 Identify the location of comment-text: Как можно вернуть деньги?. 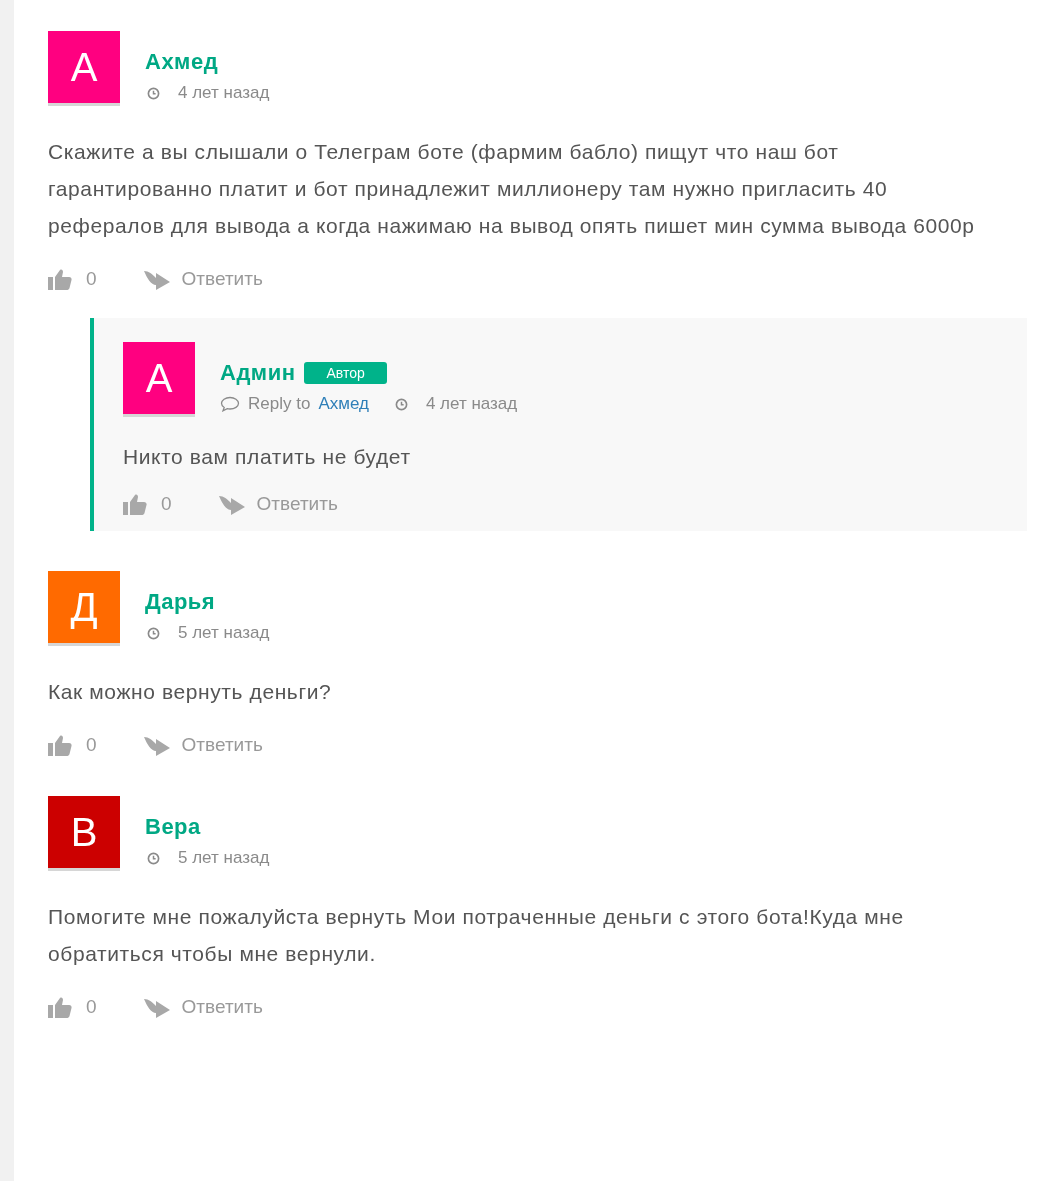
(190, 692).